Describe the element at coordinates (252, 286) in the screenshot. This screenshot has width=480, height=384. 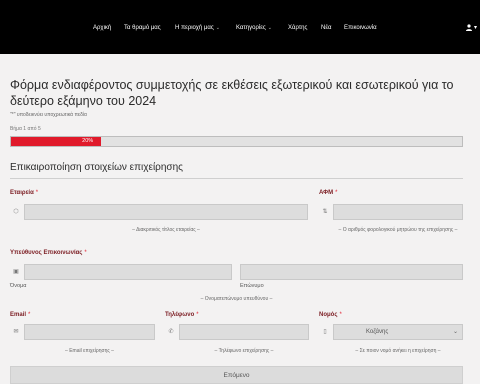
I see `last-name-sublabel: Επώνυμο` at that location.